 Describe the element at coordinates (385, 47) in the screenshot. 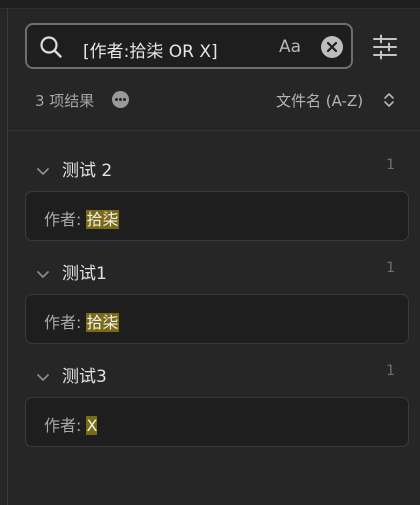

I see `sliders-icon` at that location.